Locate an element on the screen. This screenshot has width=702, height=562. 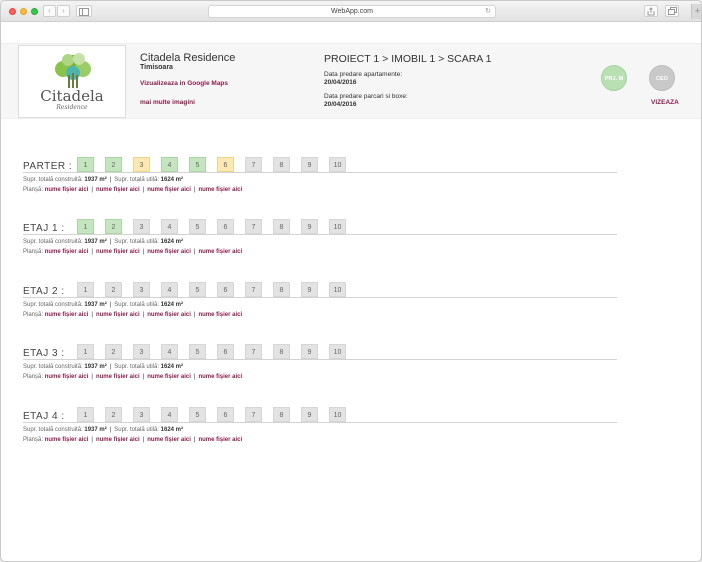
floor-title: ETAJ 2 : is located at coordinates (44, 291).